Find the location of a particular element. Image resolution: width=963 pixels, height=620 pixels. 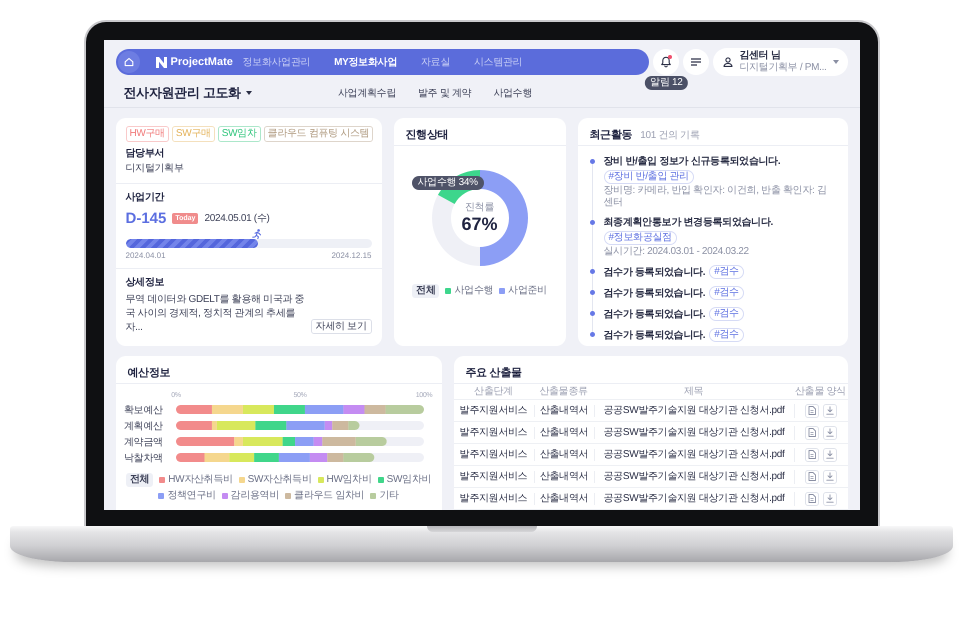

bell-icon is located at coordinates (666, 62).